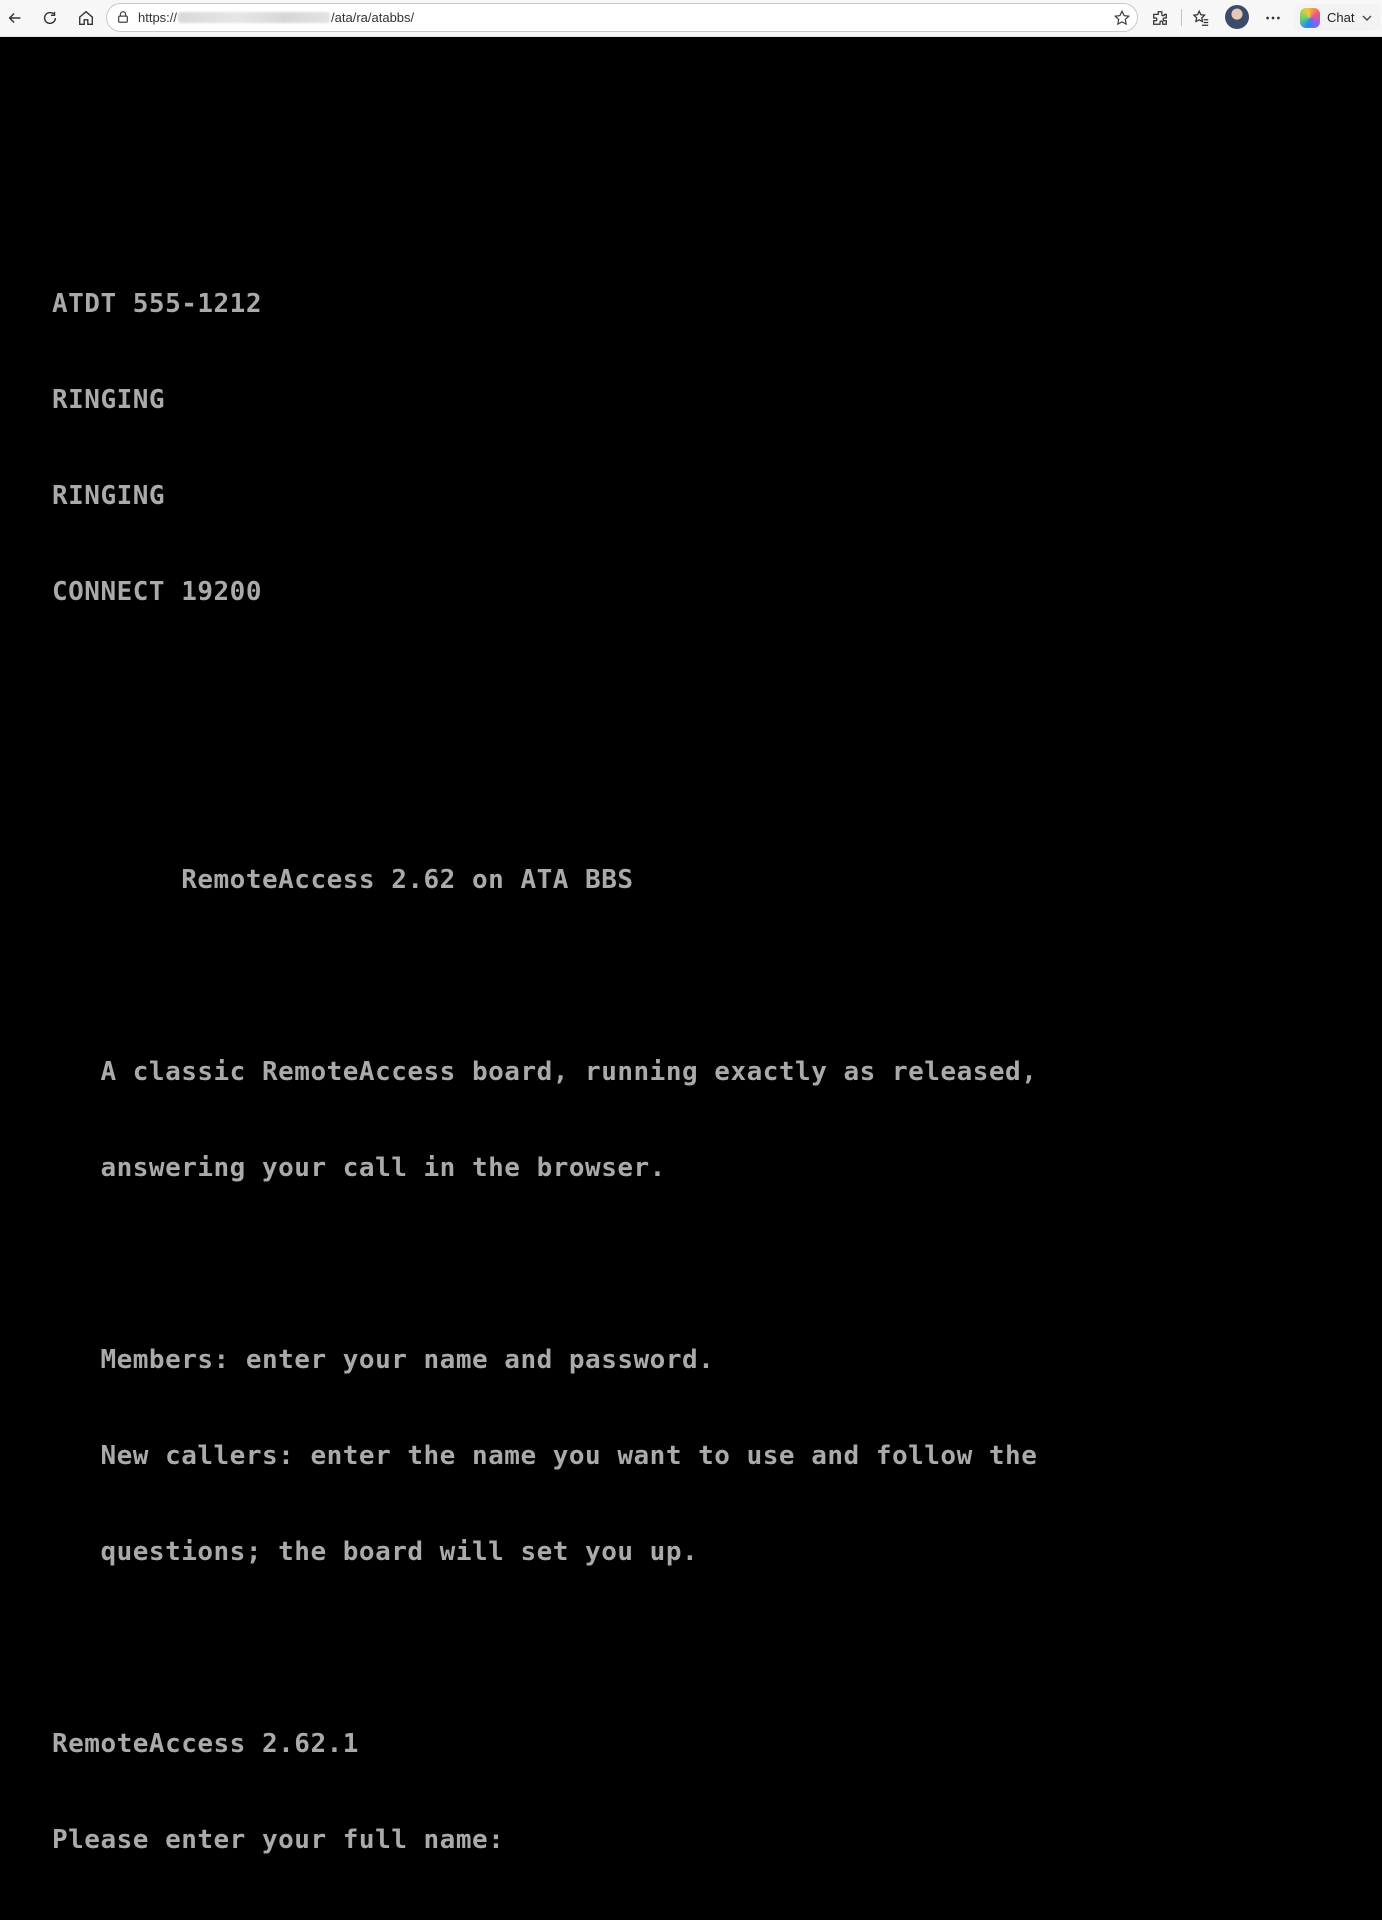 The height and width of the screenshot is (1920, 1382). I want to click on more-button, so click(1273, 18).